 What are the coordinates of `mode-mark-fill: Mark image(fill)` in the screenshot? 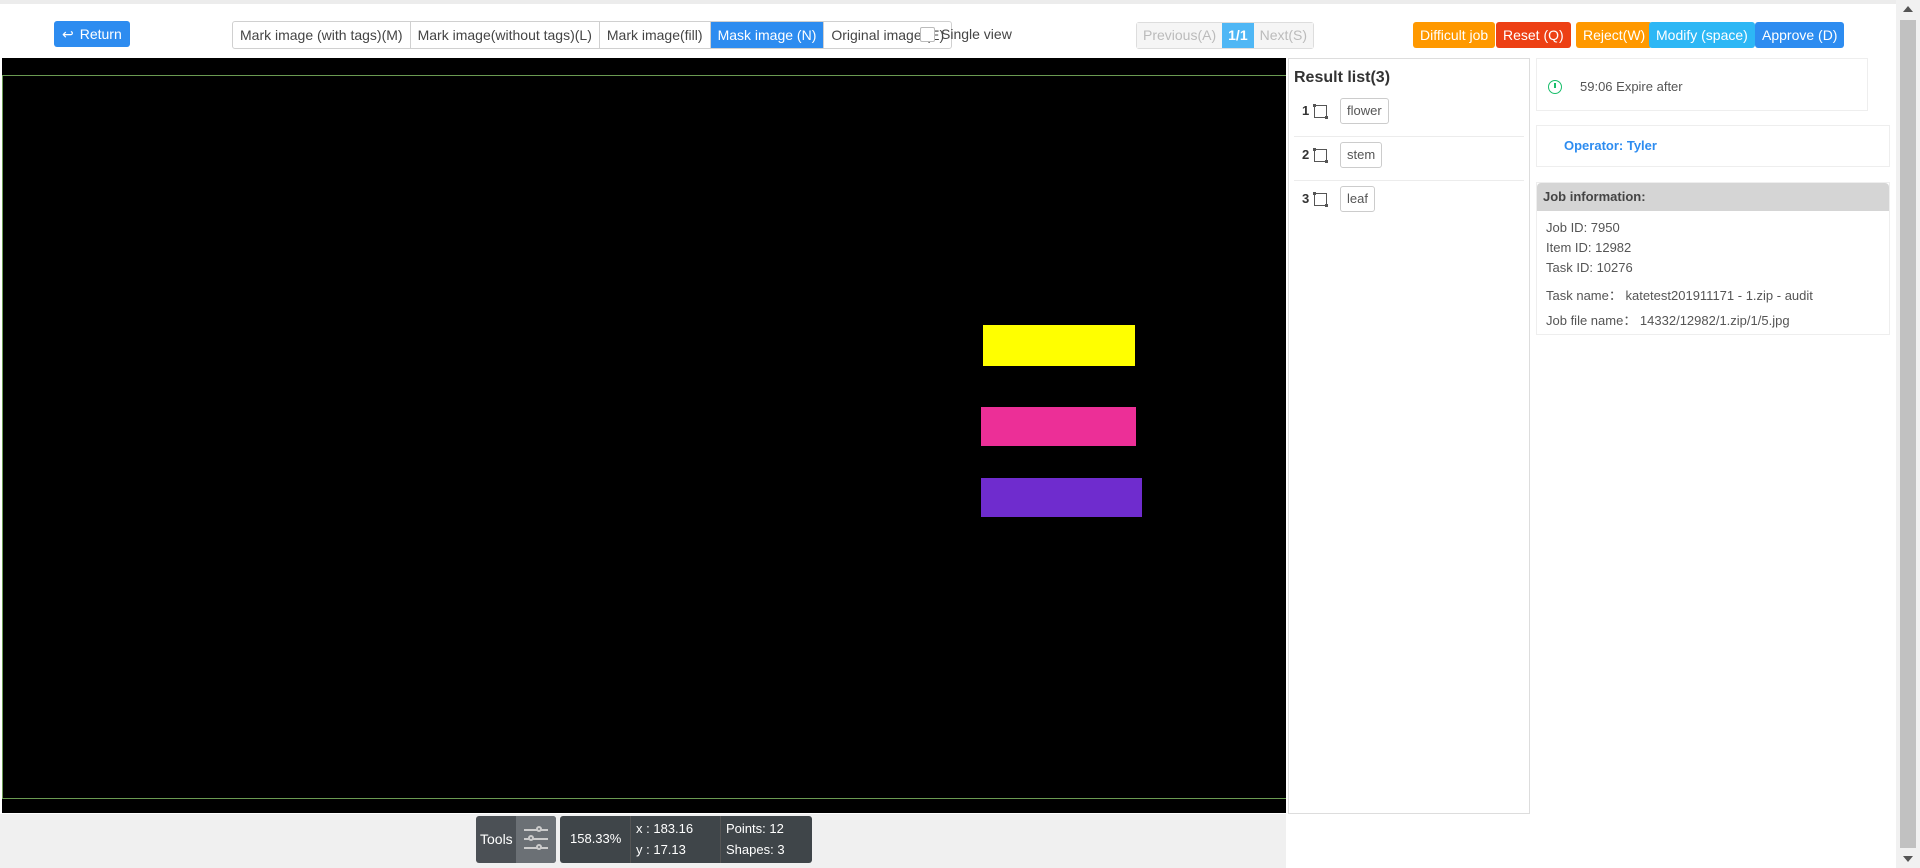 It's located at (655, 35).